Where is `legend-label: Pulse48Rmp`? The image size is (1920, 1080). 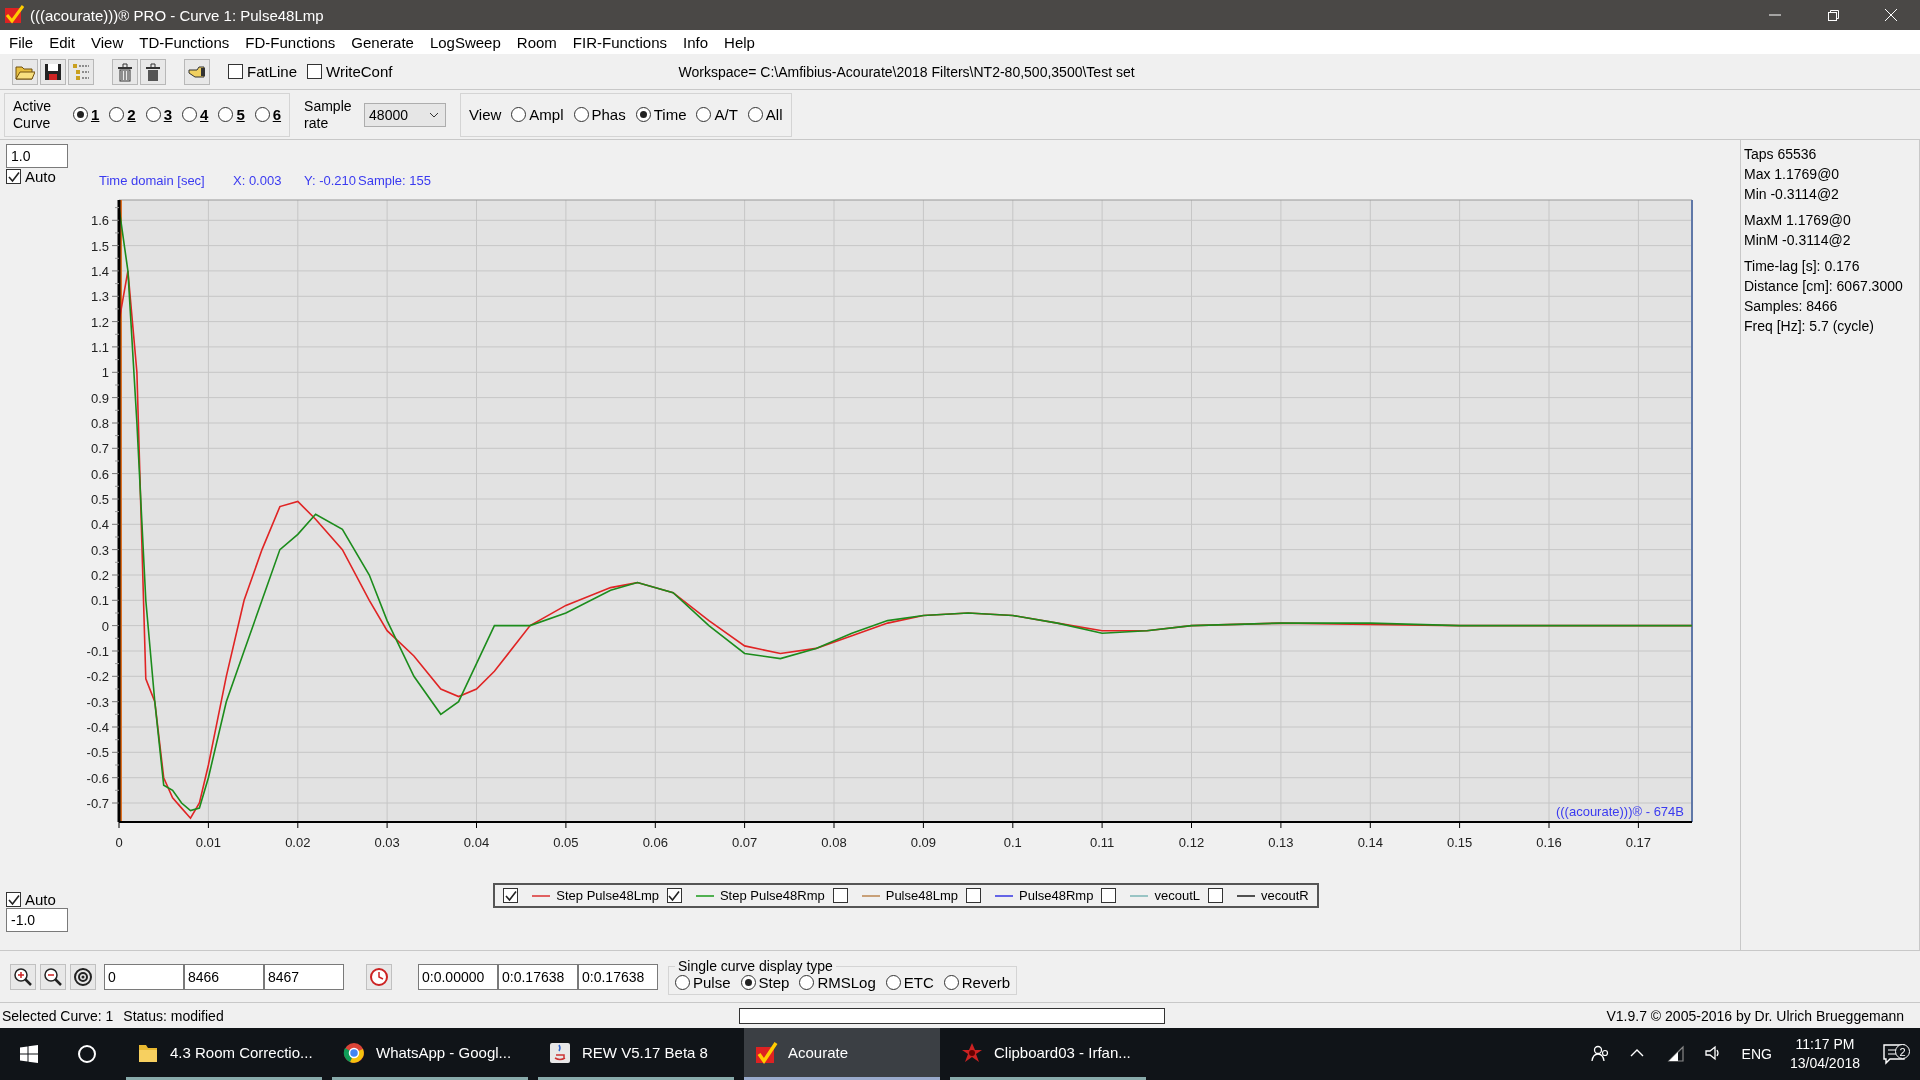
legend-label: Pulse48Rmp is located at coordinates (1056, 895).